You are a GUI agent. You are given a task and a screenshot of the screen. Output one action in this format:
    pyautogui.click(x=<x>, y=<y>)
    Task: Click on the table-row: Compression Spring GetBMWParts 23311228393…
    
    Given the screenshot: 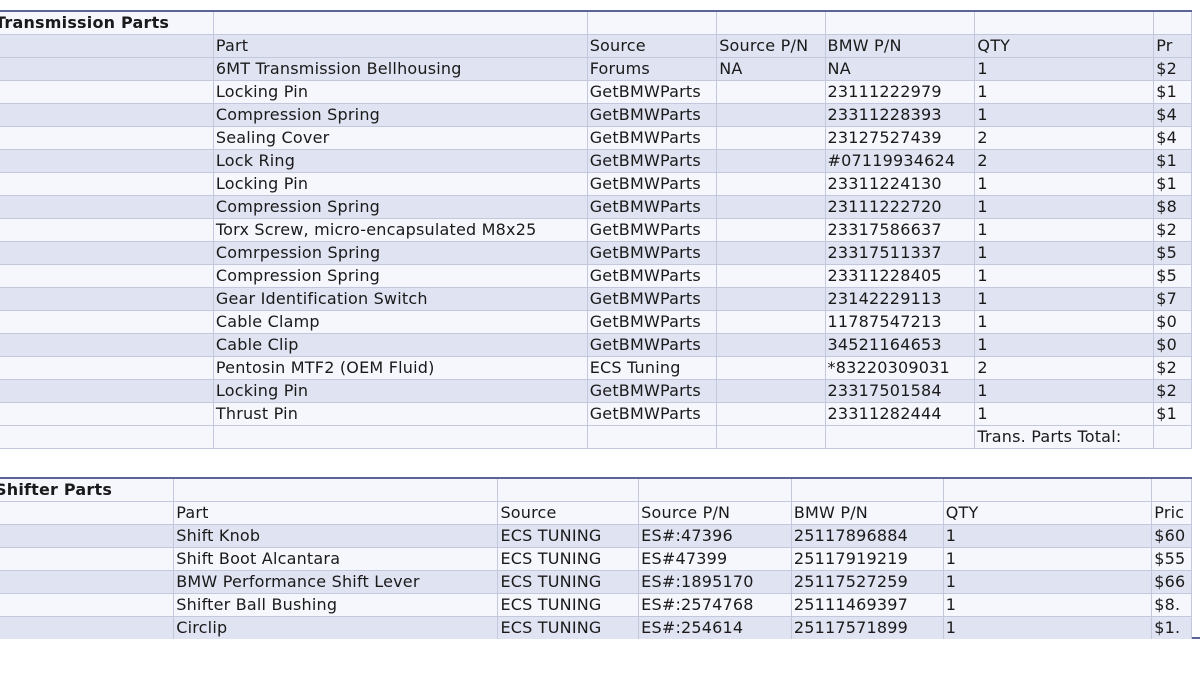 What is the action you would take?
    pyautogui.click(x=596, y=115)
    